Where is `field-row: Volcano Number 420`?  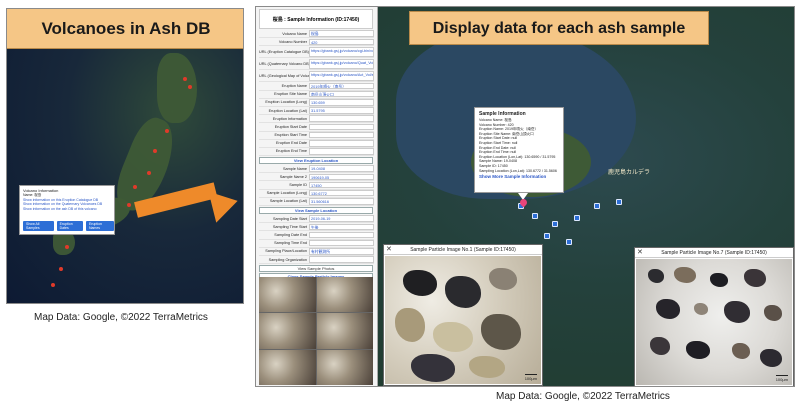 field-row: Volcano Number 420 is located at coordinates (316, 42).